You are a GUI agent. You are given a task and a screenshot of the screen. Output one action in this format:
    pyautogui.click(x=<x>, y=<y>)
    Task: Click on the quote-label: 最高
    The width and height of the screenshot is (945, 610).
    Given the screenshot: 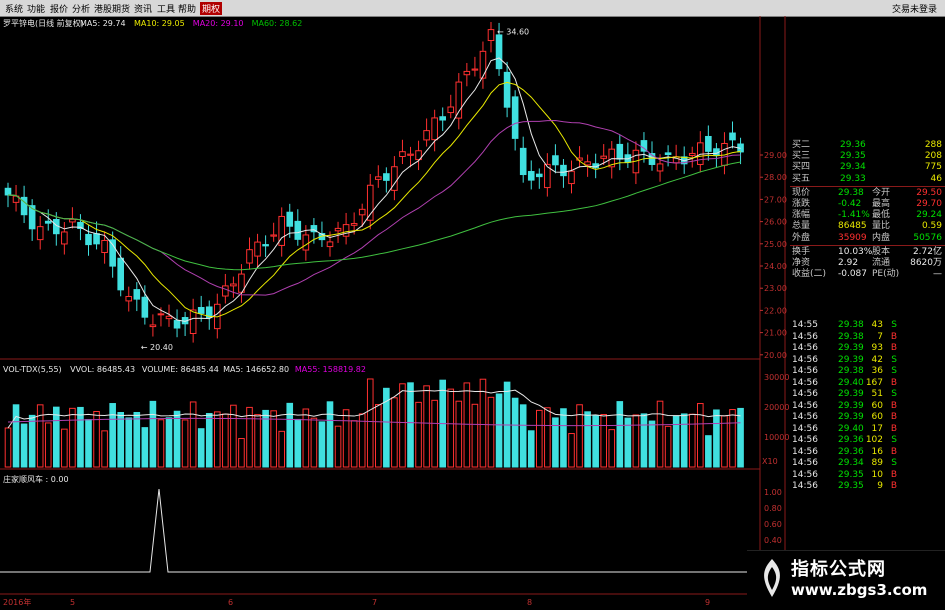 What is the action you would take?
    pyautogui.click(x=881, y=203)
    